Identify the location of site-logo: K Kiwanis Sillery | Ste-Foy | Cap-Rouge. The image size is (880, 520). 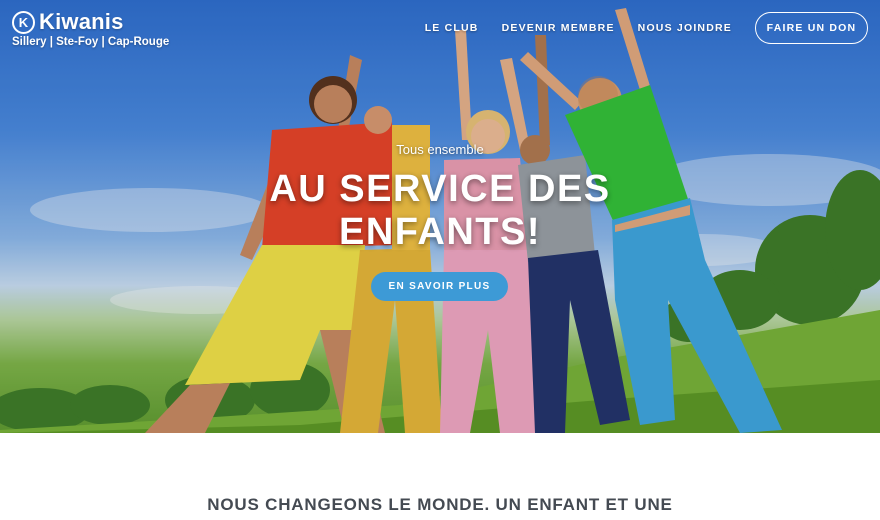
(90, 28).